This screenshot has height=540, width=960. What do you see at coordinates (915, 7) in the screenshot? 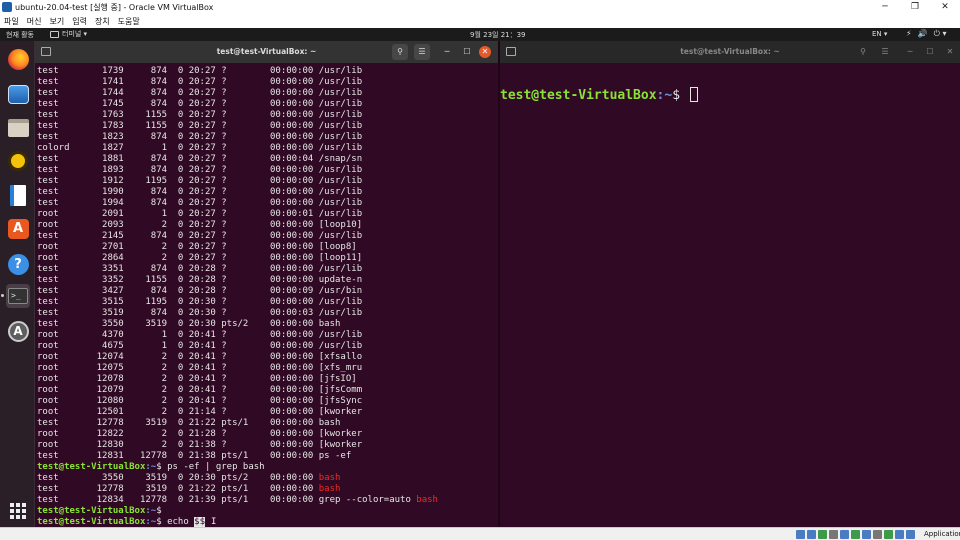
I see `window-maximize-button: ❐` at bounding box center [915, 7].